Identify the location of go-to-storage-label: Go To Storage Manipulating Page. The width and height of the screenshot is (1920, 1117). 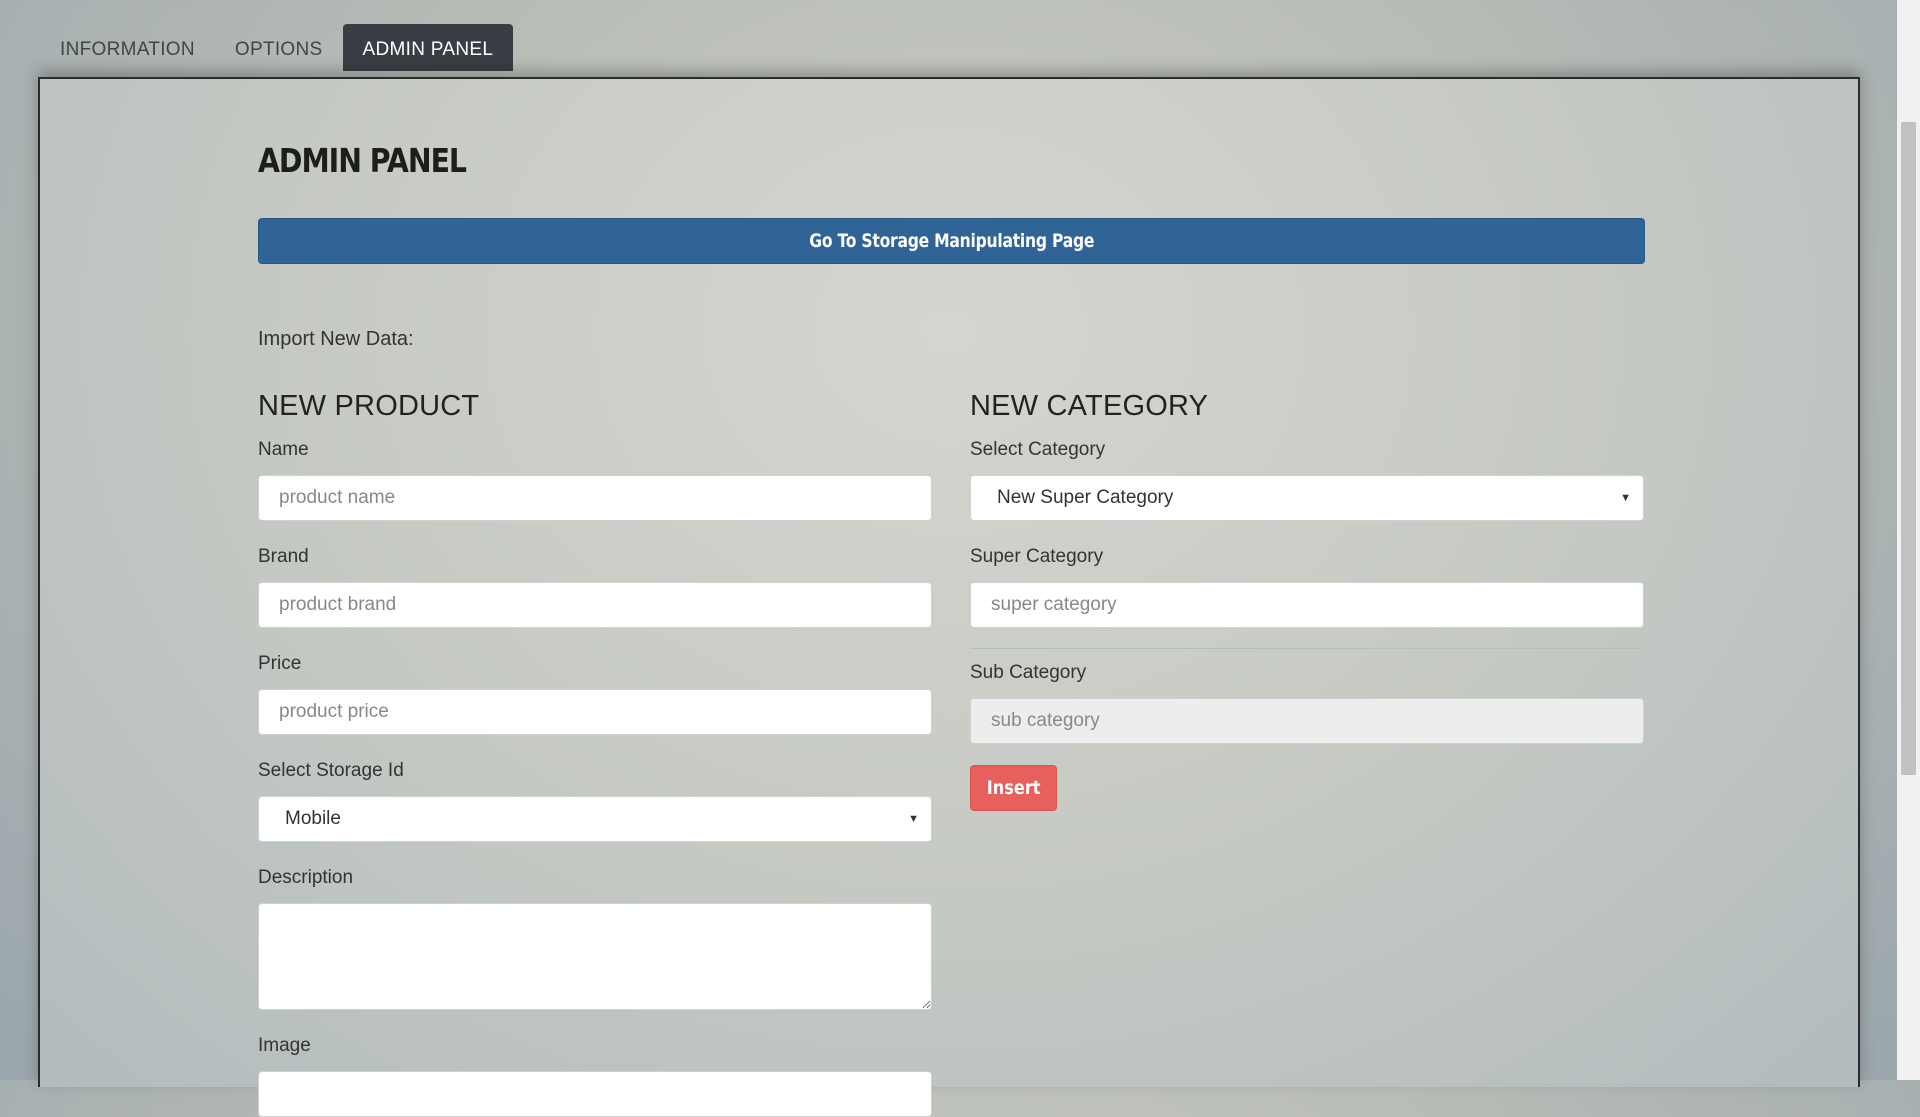
(951, 241).